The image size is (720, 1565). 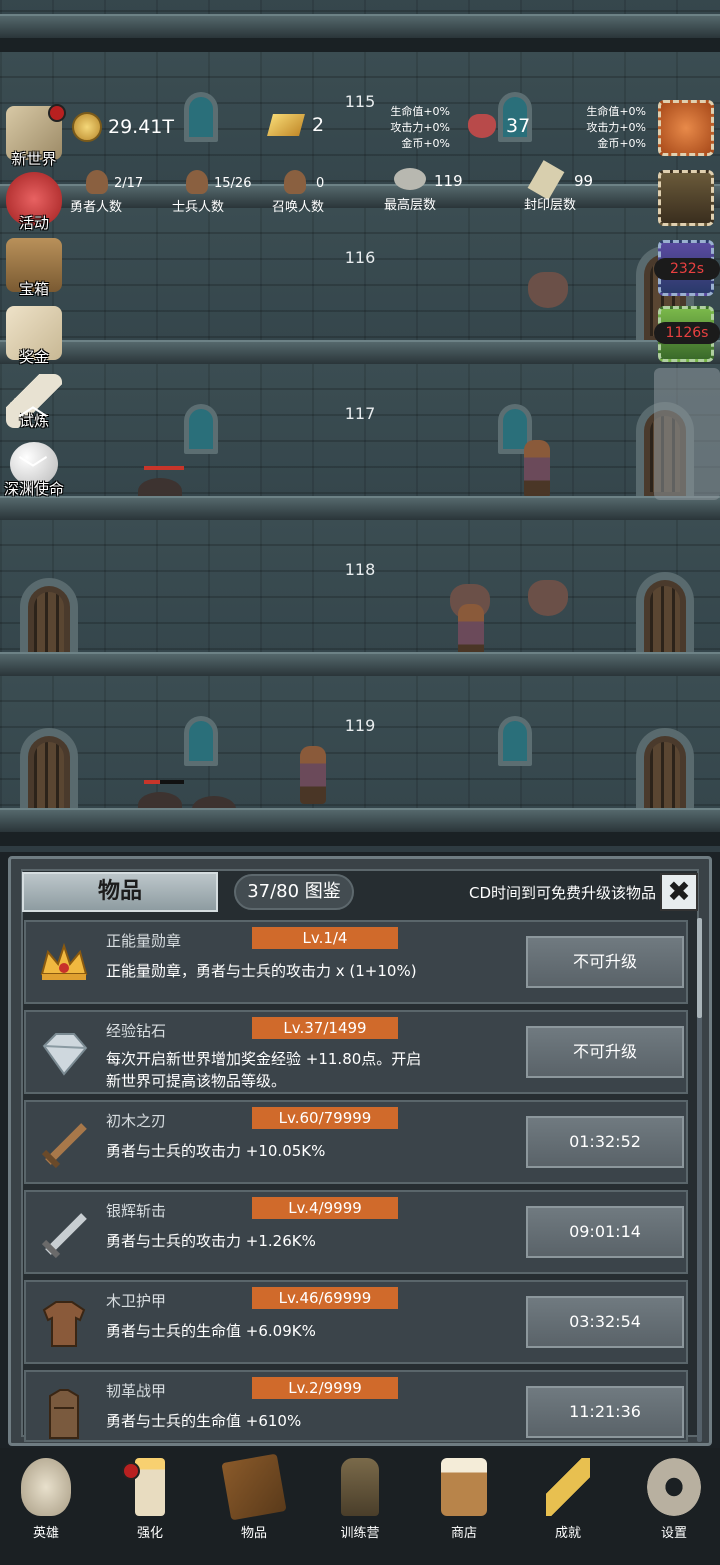 I want to click on nav-label: 成就, so click(x=567, y=1533).